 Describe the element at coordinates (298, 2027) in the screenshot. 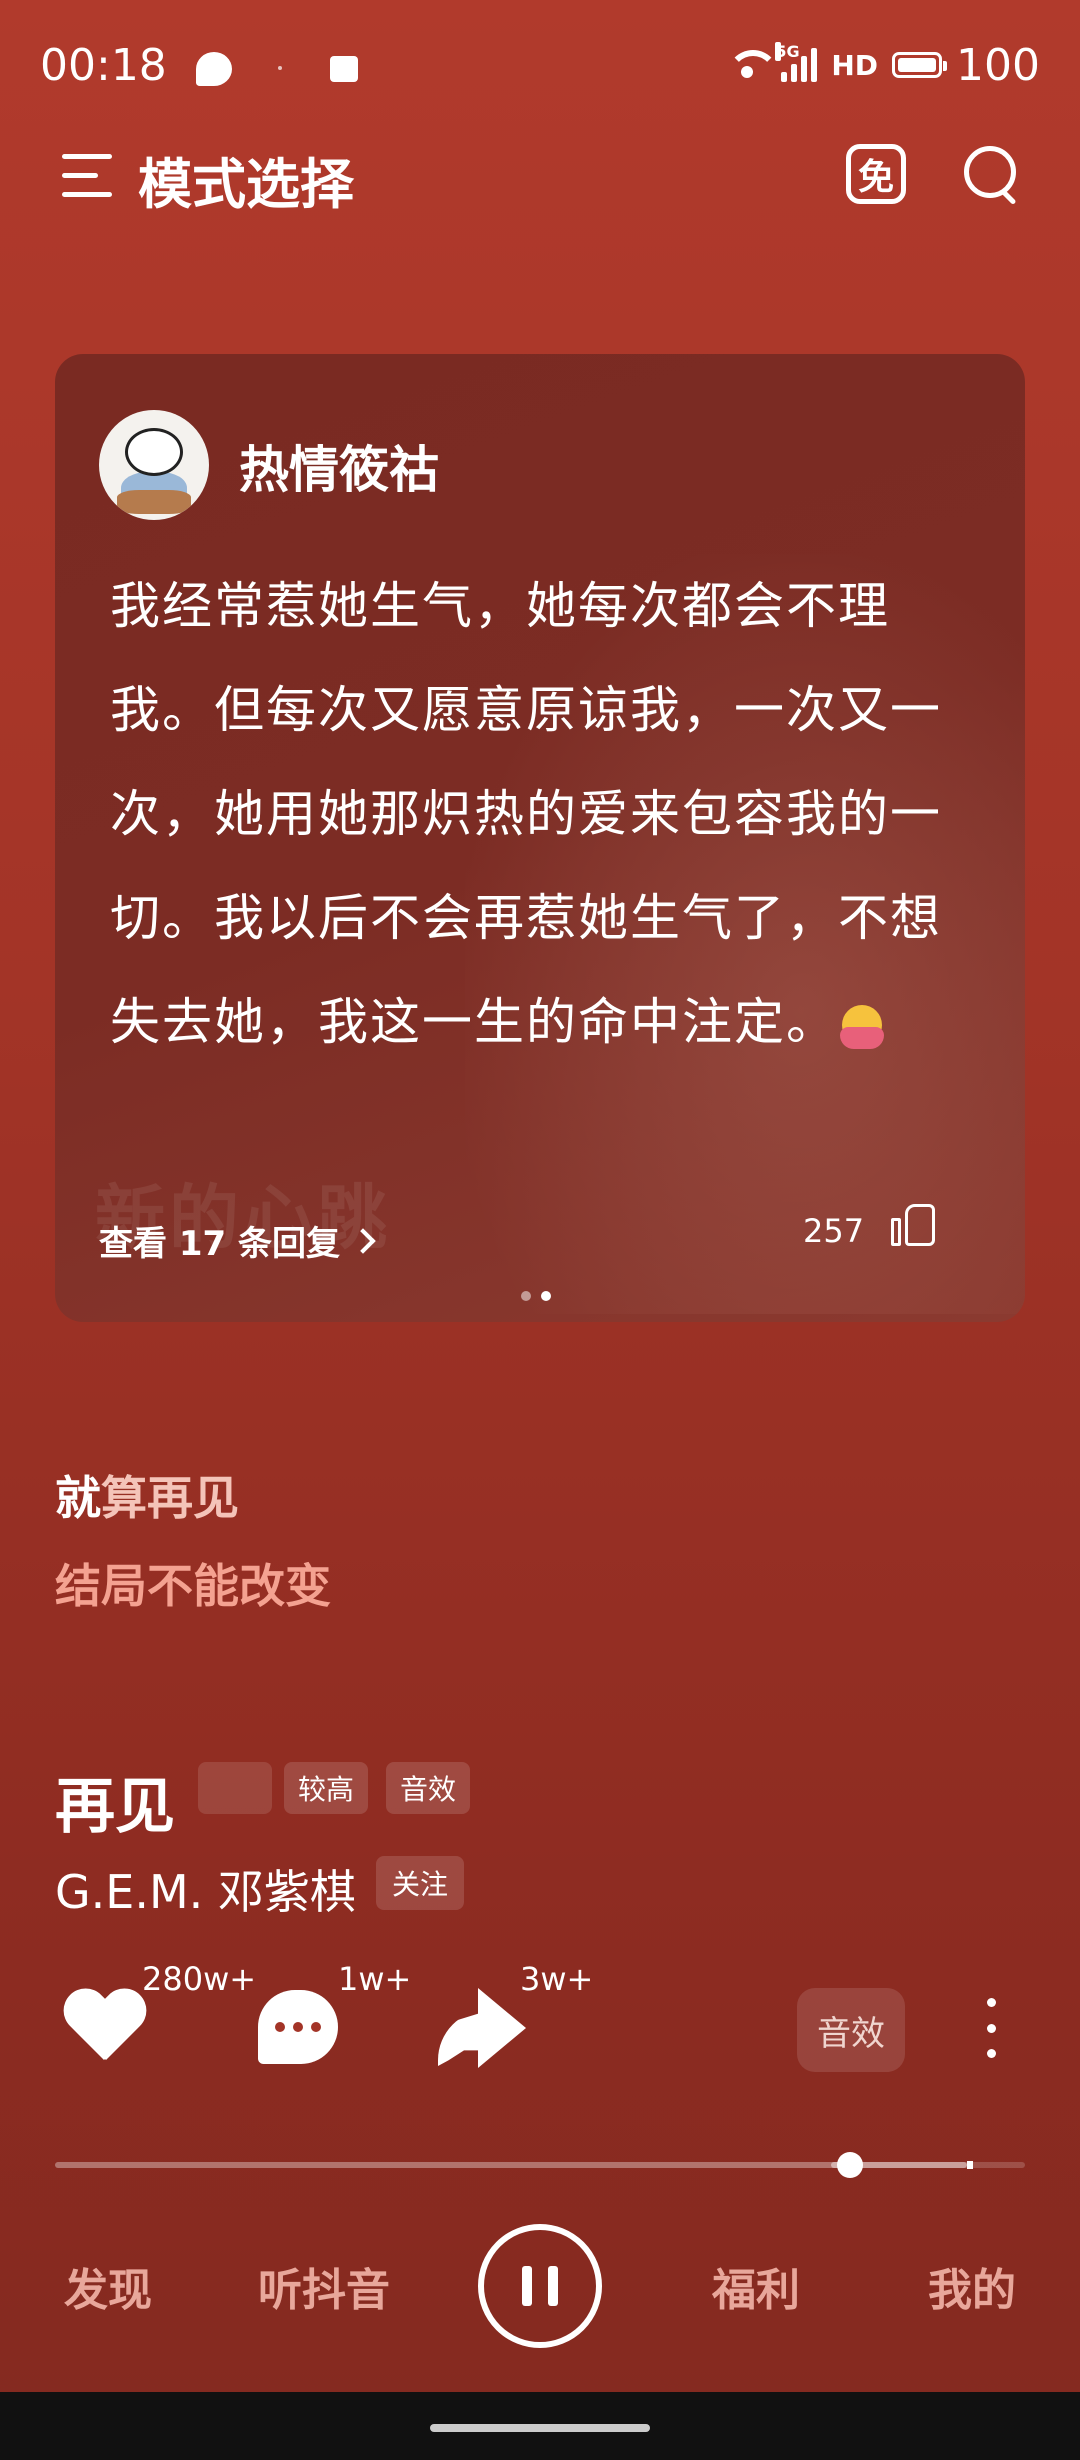

I see `comment-icon` at that location.